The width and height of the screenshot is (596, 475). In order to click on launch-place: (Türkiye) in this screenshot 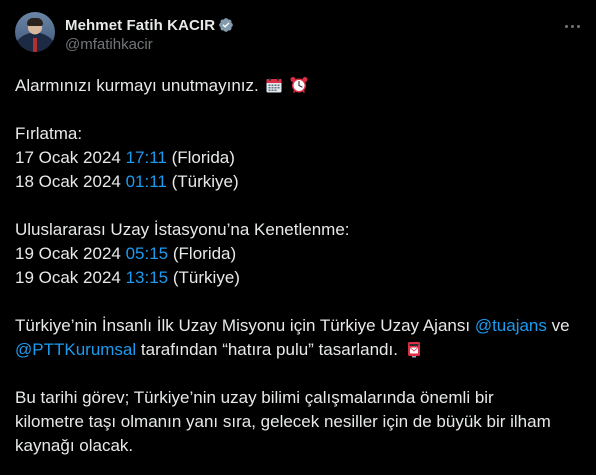, I will do `click(205, 181)`.